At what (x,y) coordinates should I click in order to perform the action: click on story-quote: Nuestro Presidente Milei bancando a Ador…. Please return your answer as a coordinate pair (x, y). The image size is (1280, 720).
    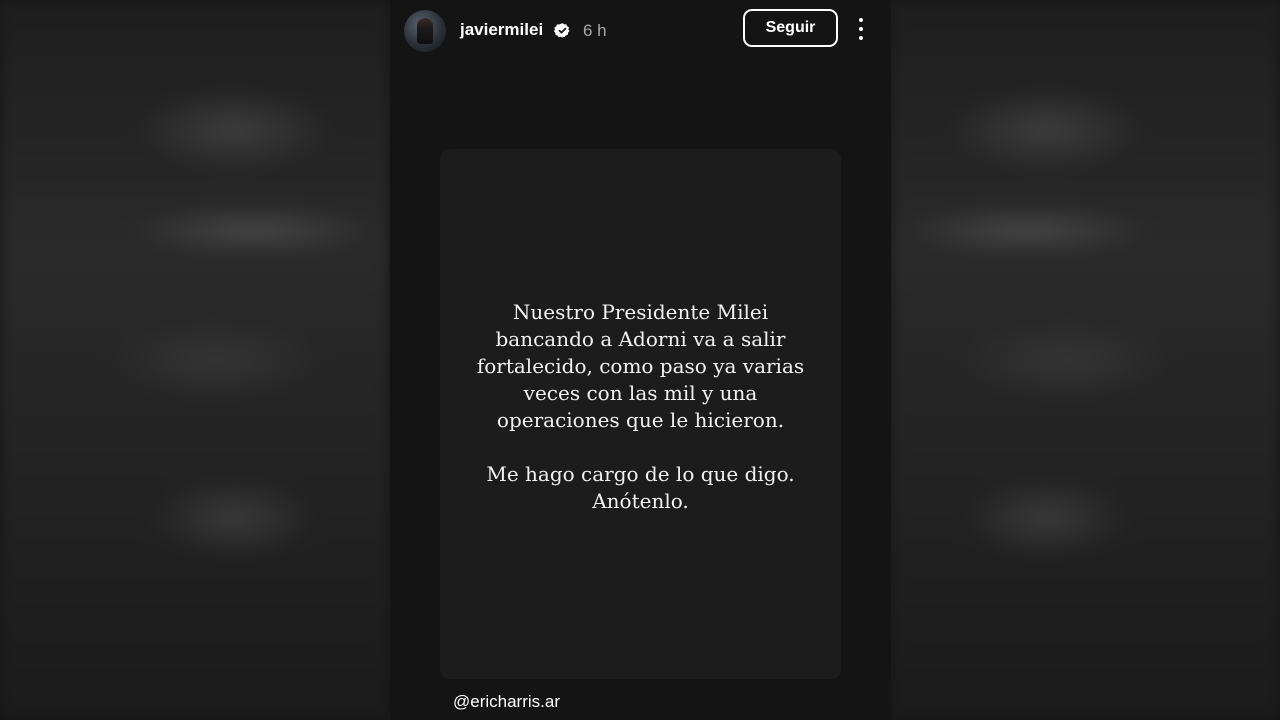
    Looking at the image, I should click on (640, 420).